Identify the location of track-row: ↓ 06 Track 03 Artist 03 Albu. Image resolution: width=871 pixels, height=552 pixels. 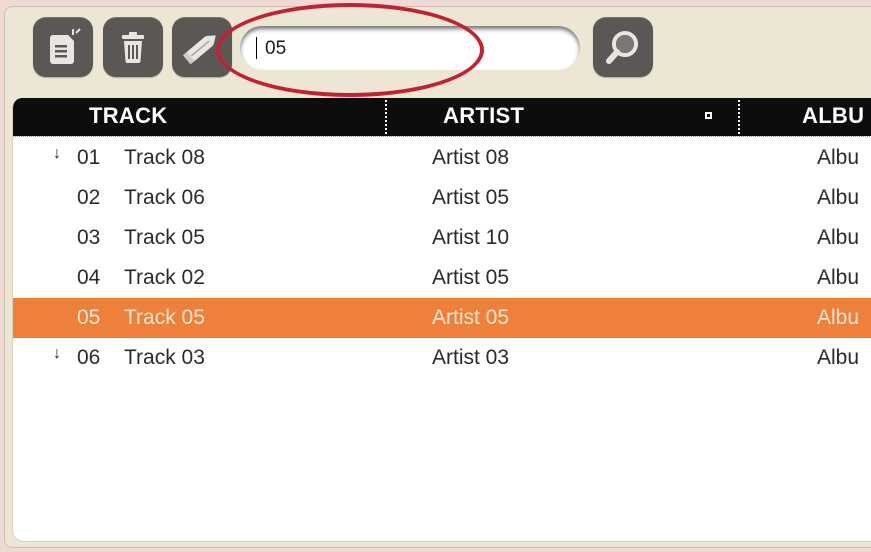
(442, 358).